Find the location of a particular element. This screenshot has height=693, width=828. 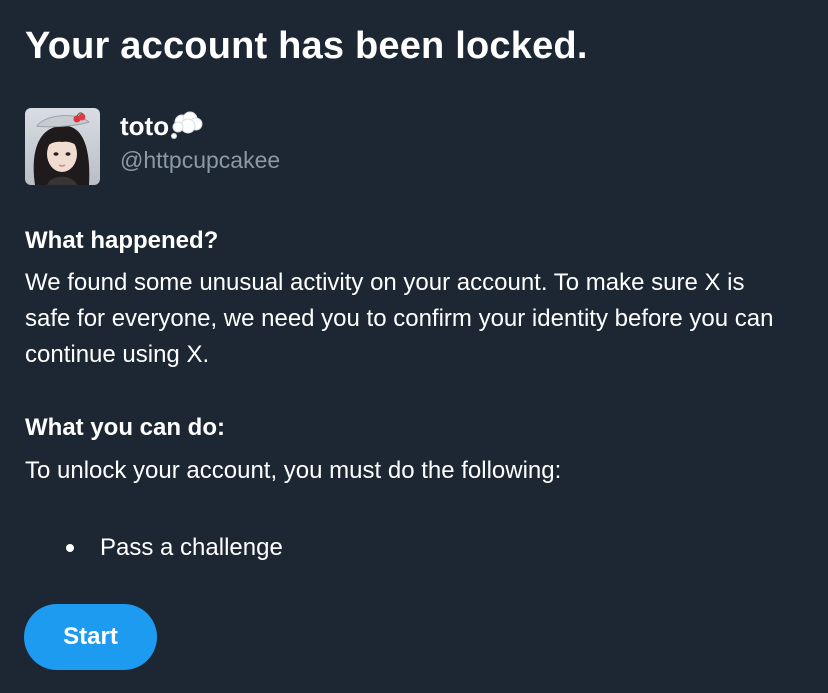

unlock-steps-list: Pass a challenge is located at coordinates (154, 548).